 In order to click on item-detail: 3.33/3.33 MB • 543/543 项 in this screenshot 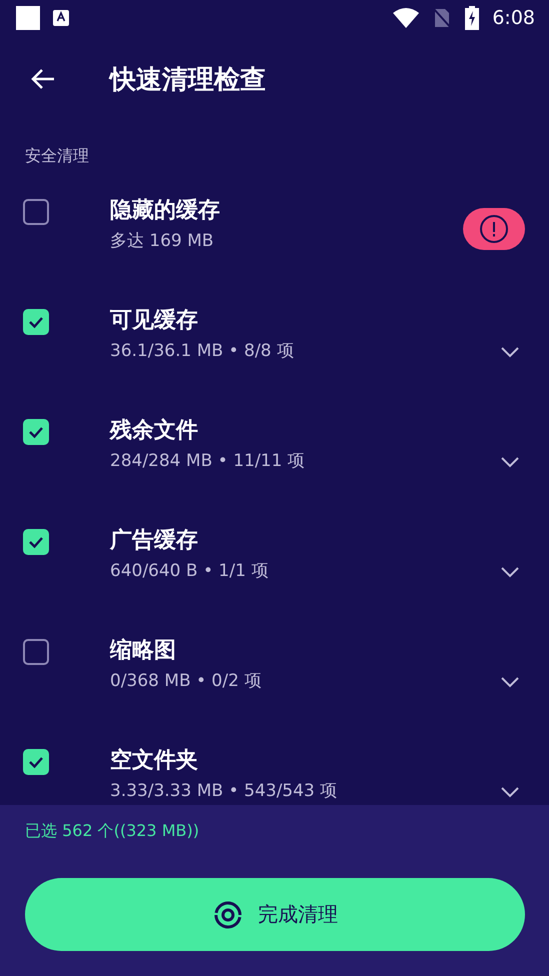, I will do `click(224, 791)`.